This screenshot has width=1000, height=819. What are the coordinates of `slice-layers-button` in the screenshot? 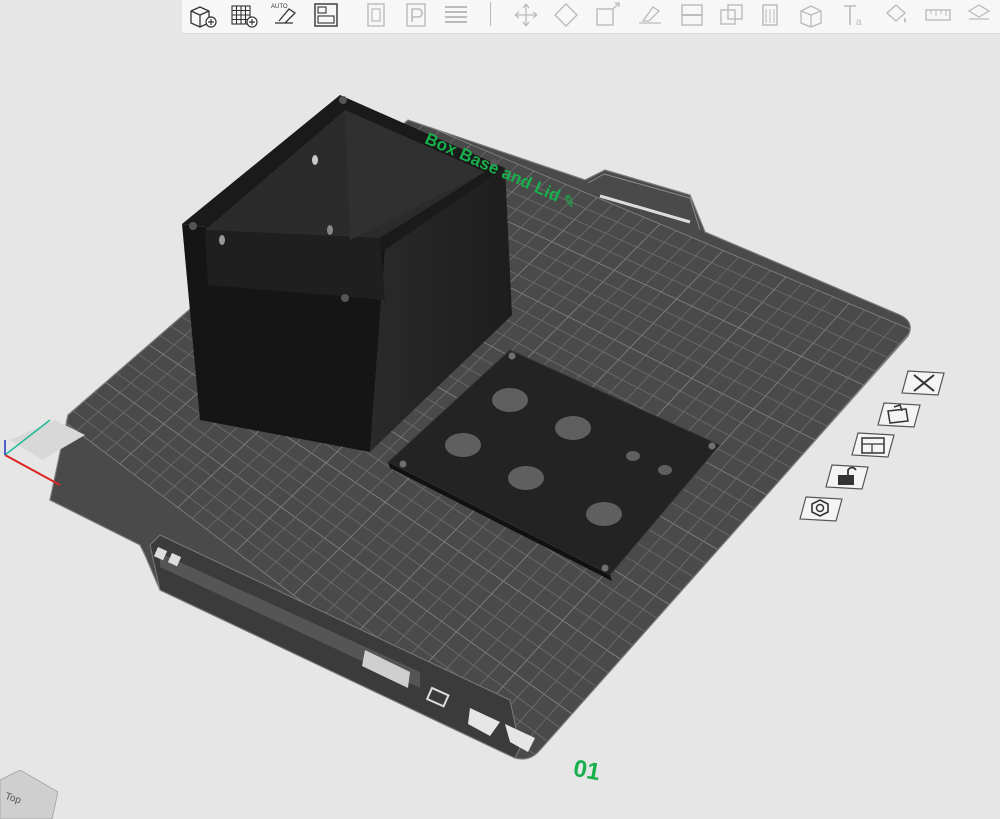 It's located at (376, 15).